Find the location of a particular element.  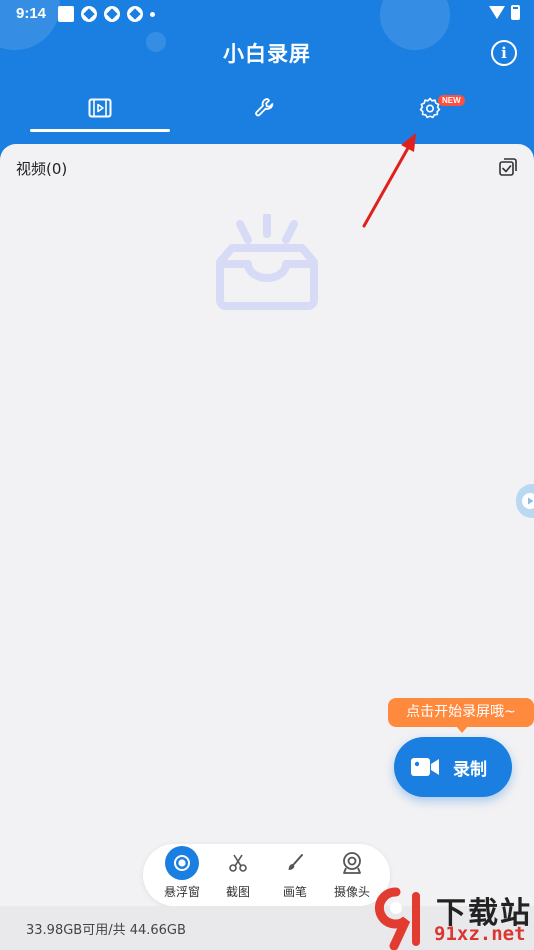

wifi-icon is located at coordinates (497, 12).